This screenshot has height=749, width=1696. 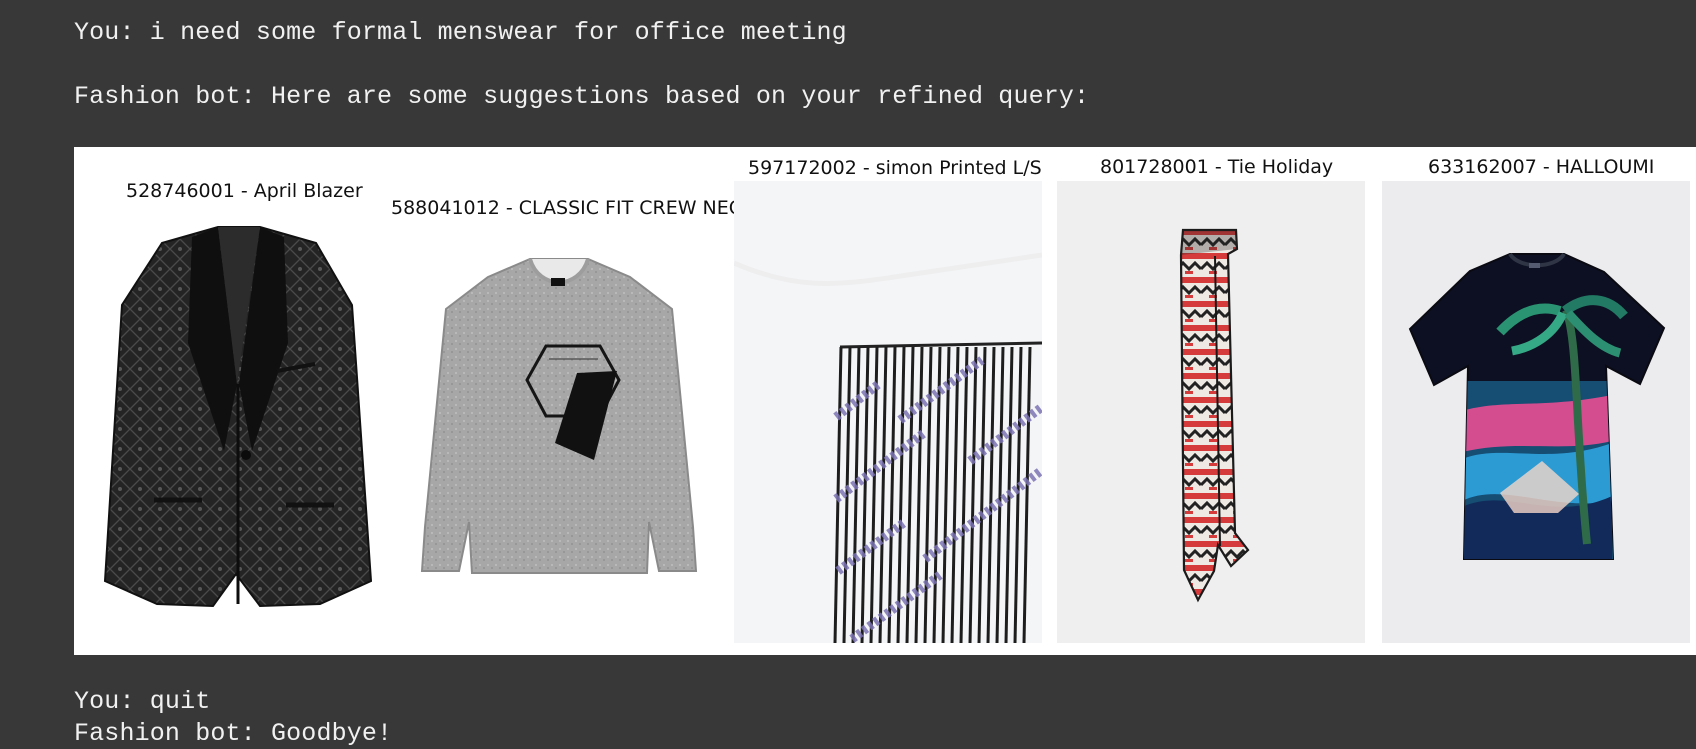 I want to click on product-label-tshirt: 633162007 - HALLOUMI, so click(x=1541, y=167).